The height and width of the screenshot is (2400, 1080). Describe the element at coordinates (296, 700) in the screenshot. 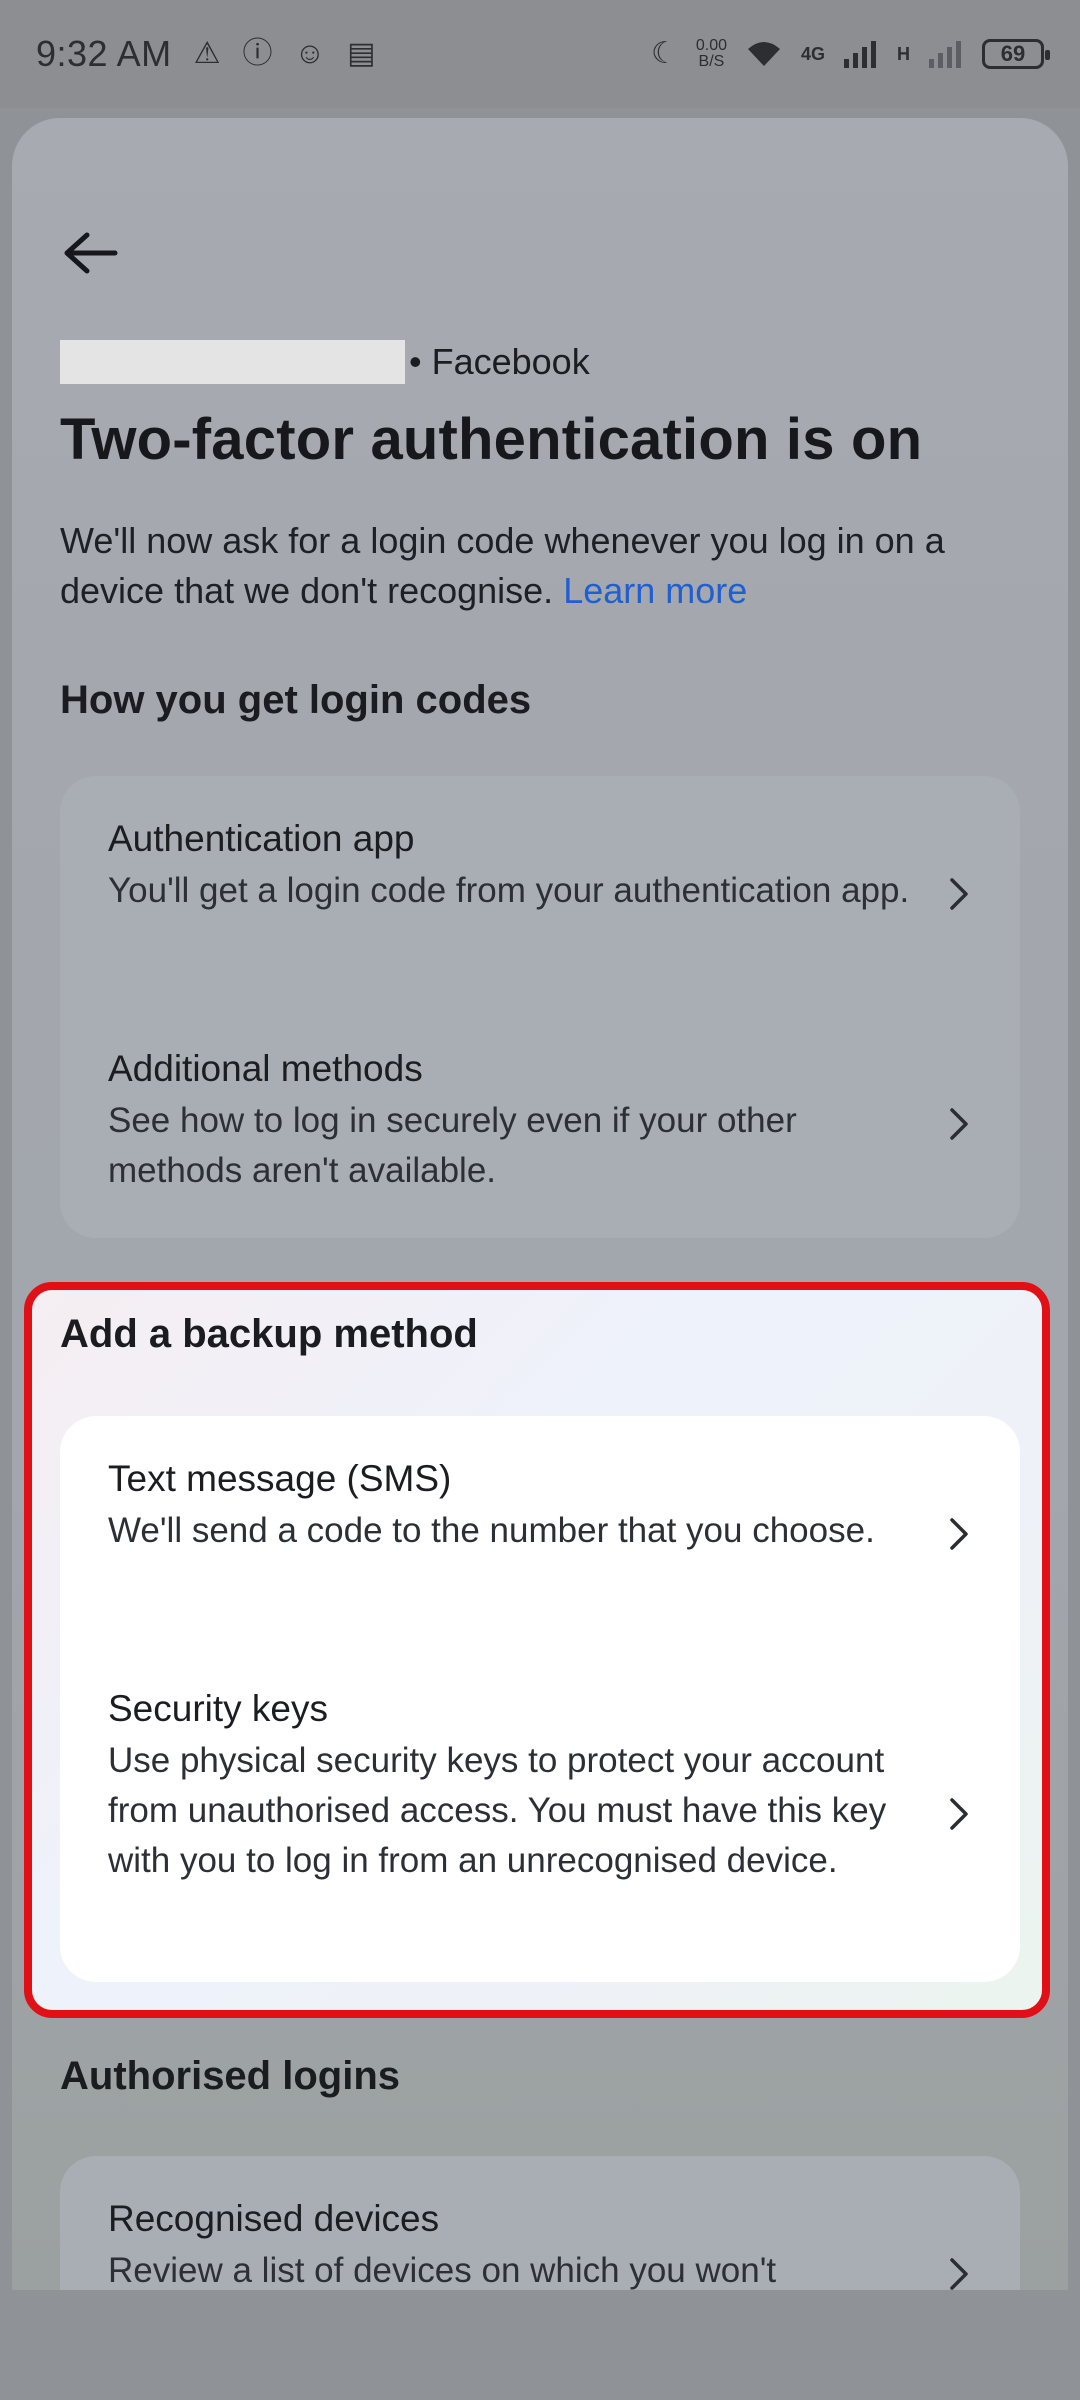

I see `login-codes-heading: How you get login codes` at that location.